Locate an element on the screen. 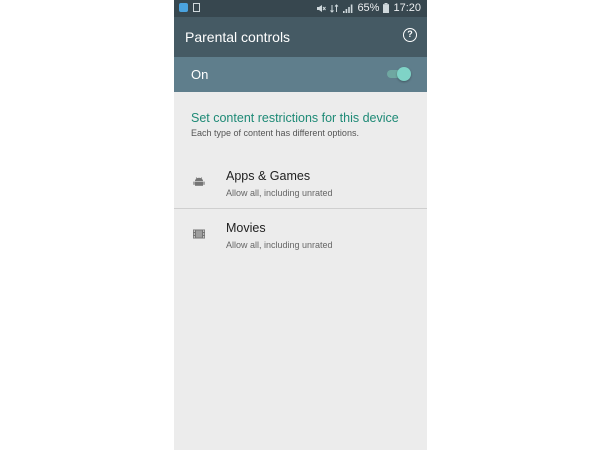 The image size is (600, 450). data-arrows-icon is located at coordinates (334, 8).